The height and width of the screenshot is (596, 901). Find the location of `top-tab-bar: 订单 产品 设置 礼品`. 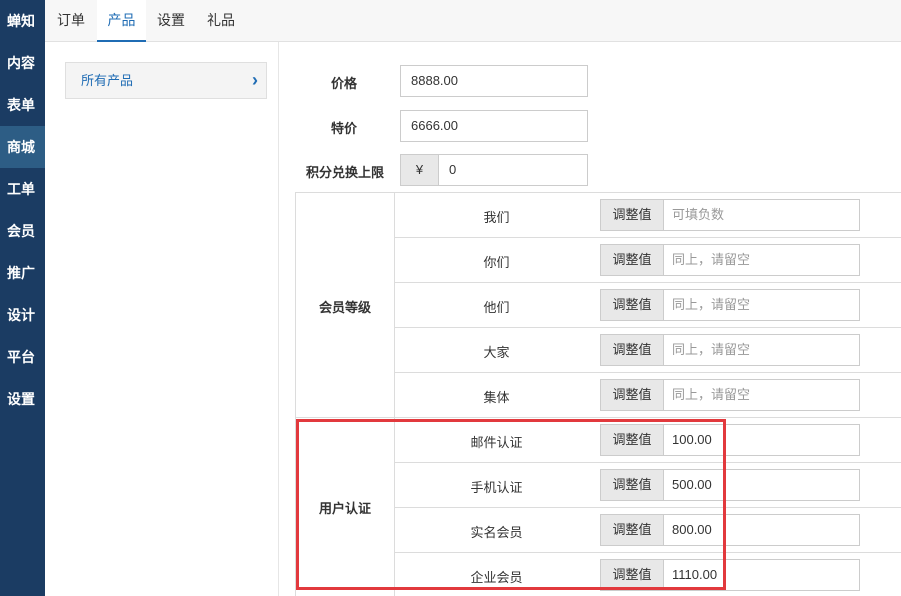

top-tab-bar: 订单 产品 设置 礼品 is located at coordinates (473, 21).